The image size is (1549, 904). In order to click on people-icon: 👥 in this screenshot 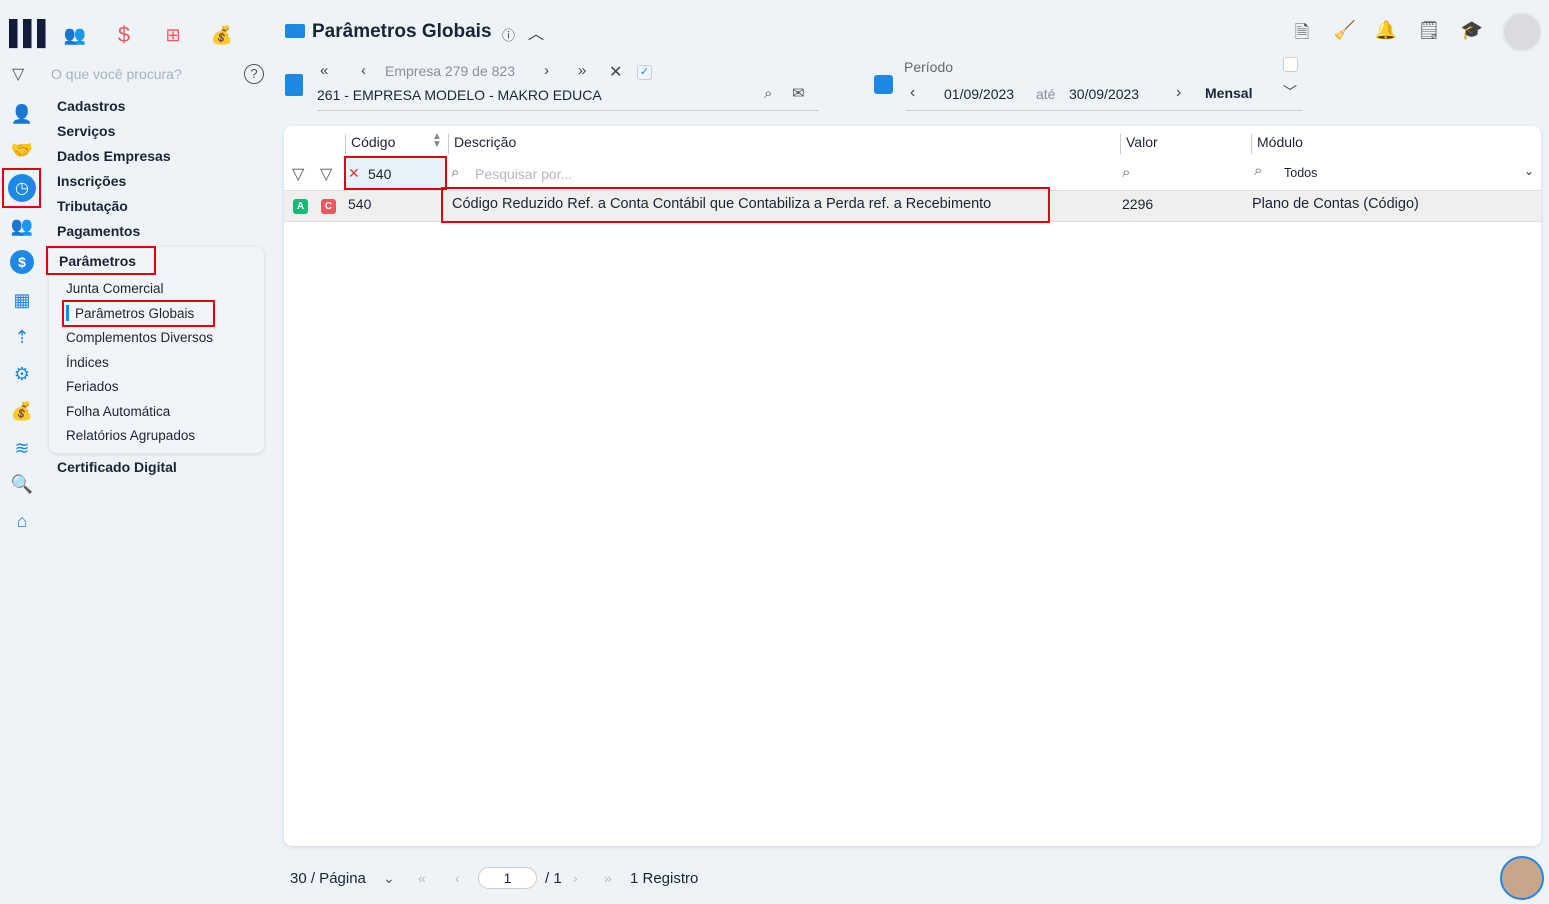, I will do `click(22, 226)`.